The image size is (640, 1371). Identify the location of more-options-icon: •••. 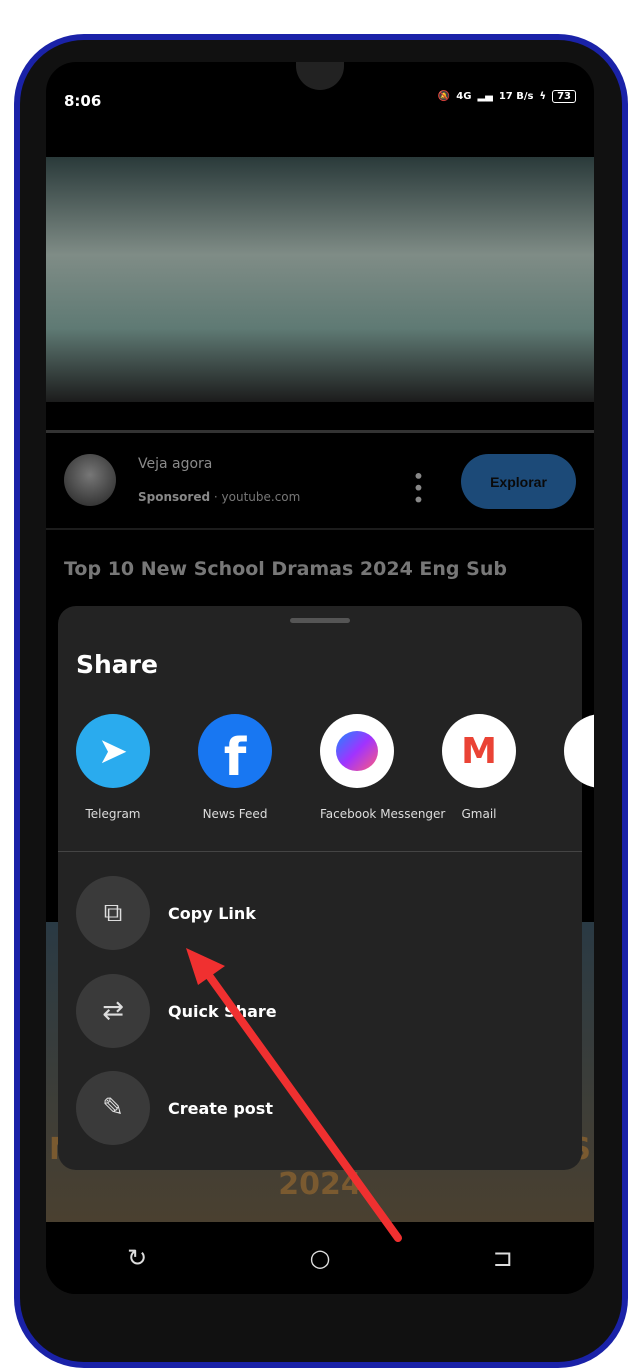
(418, 487).